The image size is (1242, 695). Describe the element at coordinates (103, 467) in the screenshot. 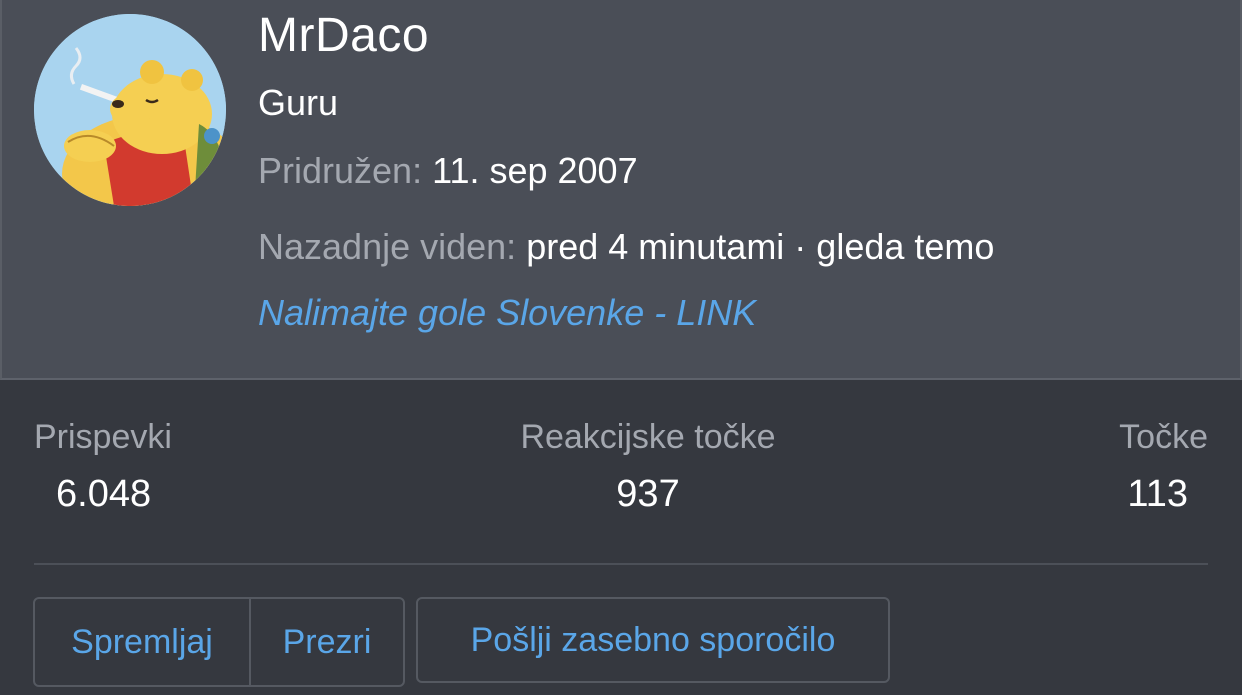

I see `stat-posts: Prispevki 6.048` at that location.